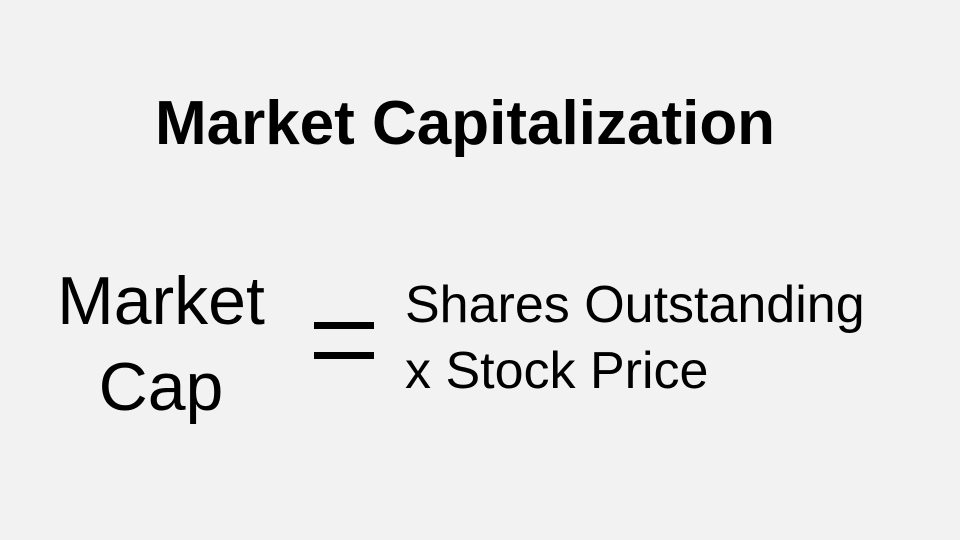 Image resolution: width=960 pixels, height=540 pixels. Describe the element at coordinates (161, 387) in the screenshot. I see `formula-lhs-line-2: Cap` at that location.